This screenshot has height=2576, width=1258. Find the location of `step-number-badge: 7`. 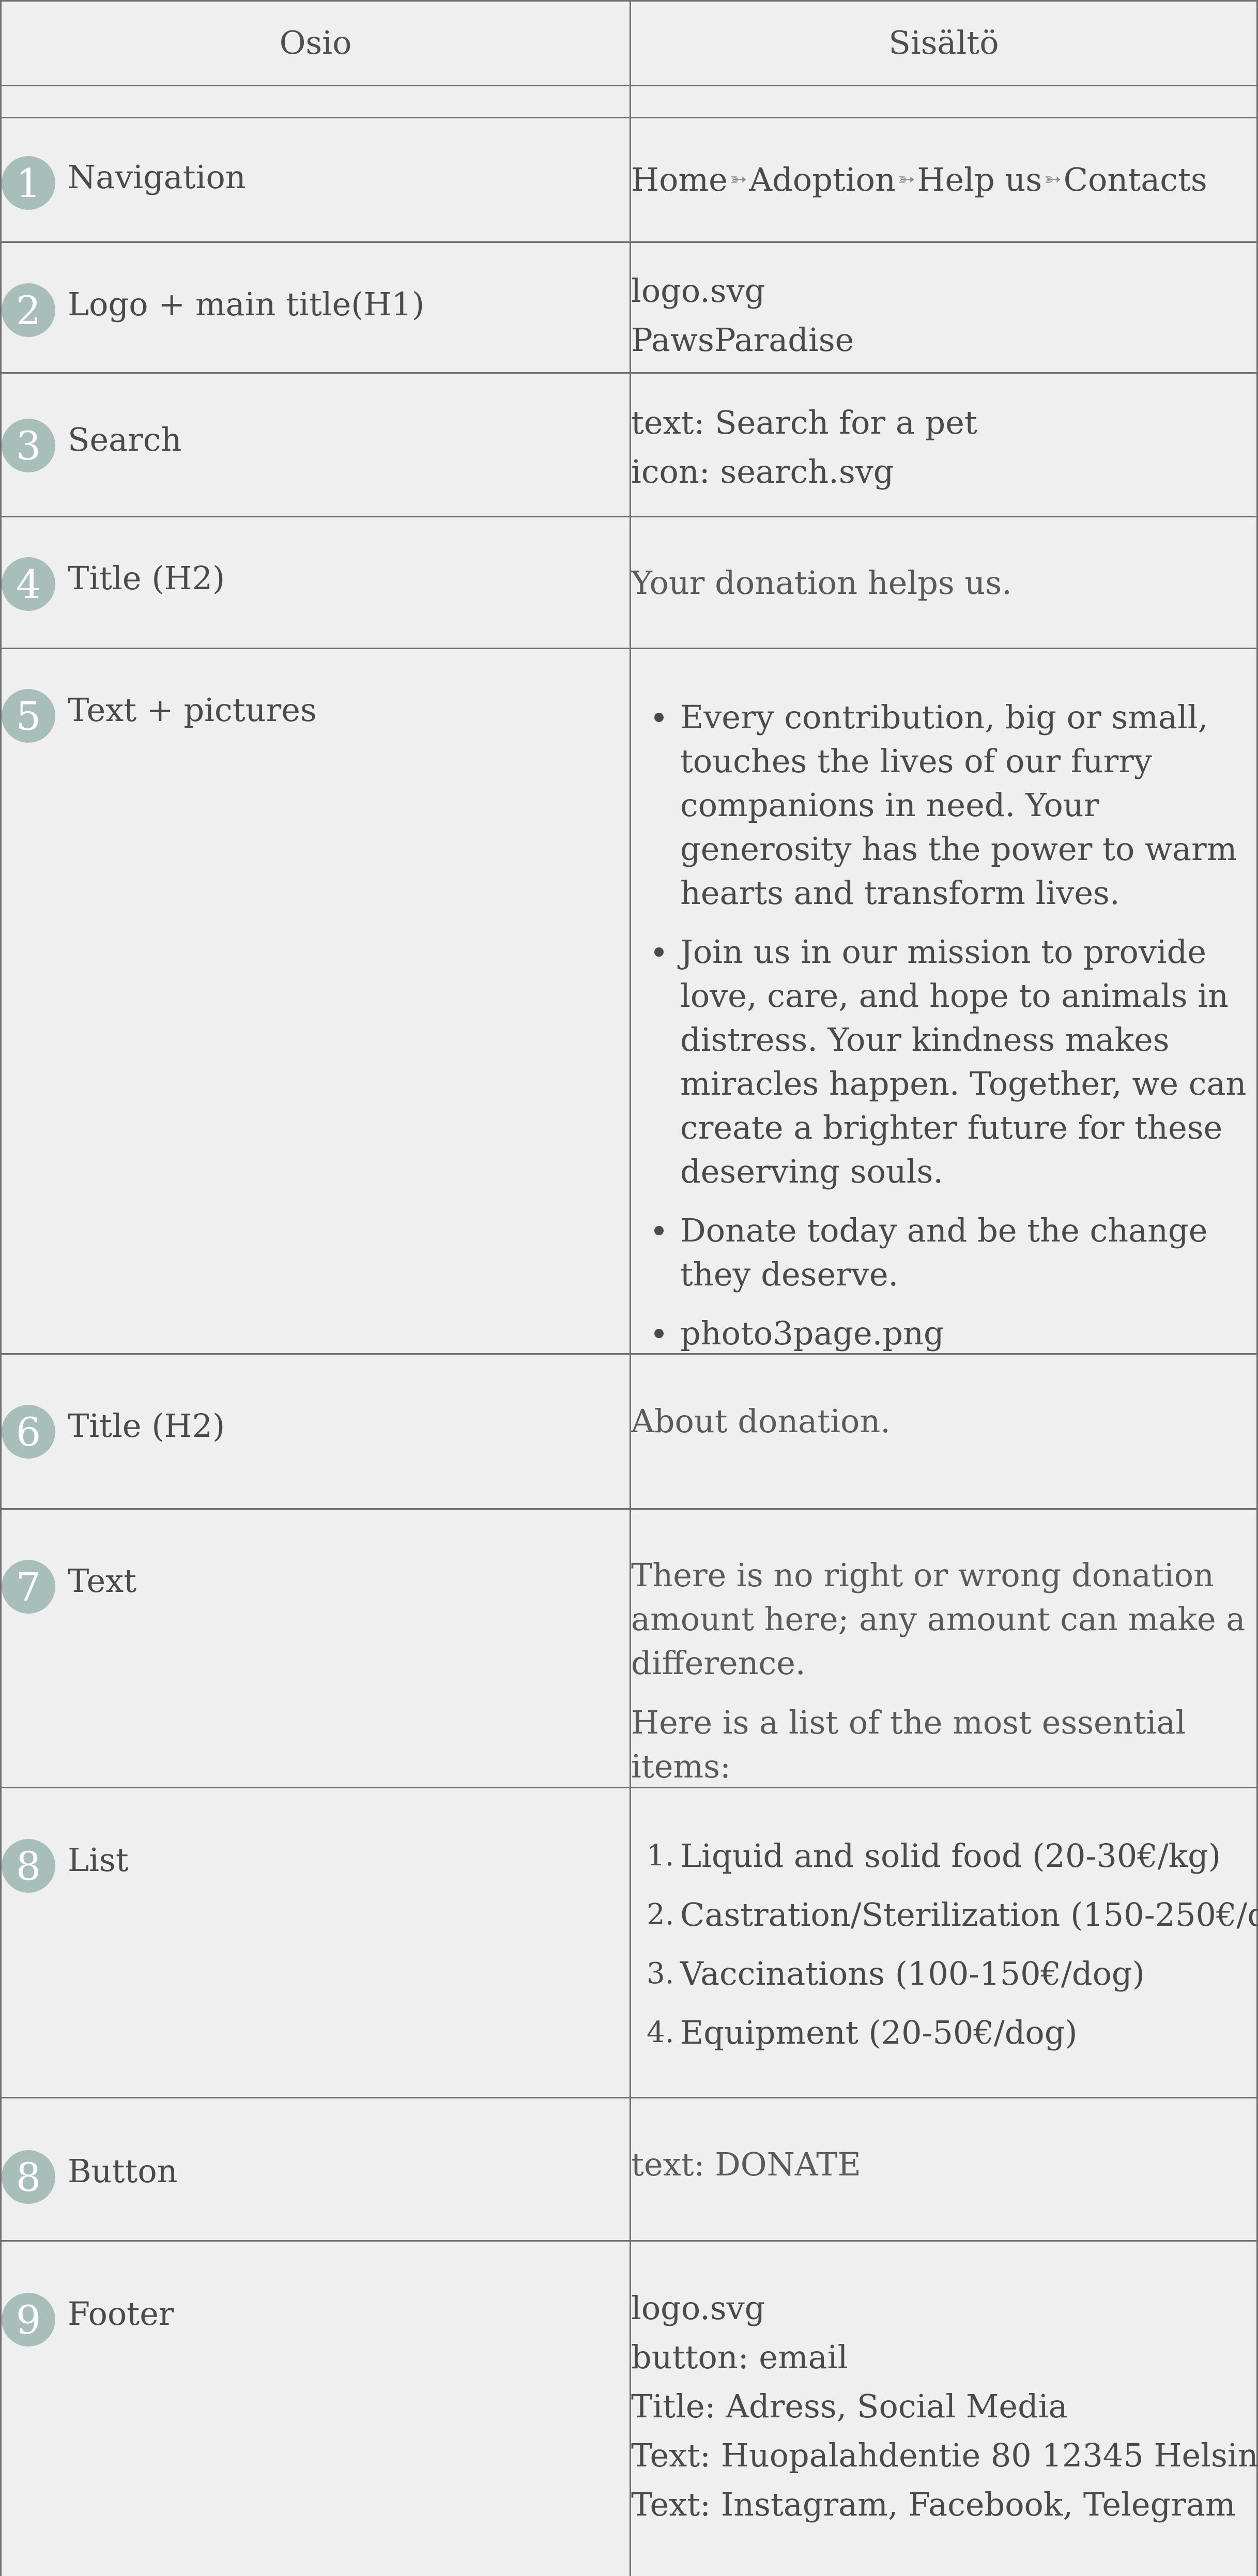

step-number-badge: 7 is located at coordinates (29, 1587).